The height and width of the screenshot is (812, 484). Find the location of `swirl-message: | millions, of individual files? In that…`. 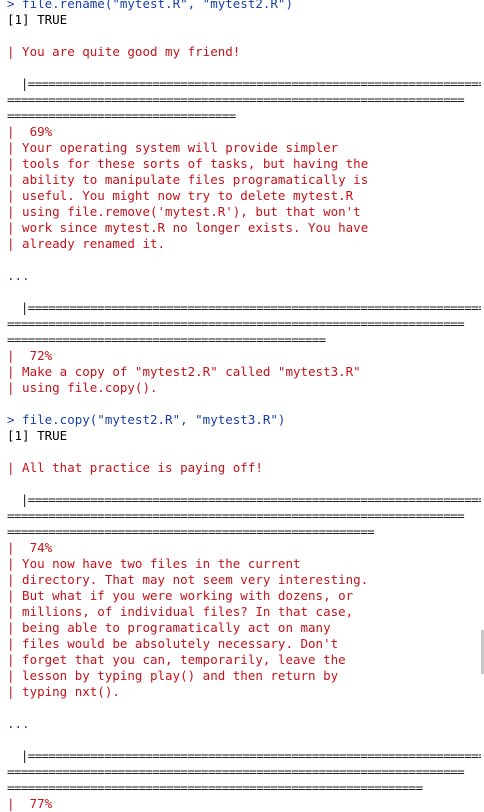

swirl-message: | millions, of individual files? In that… is located at coordinates (180, 611).